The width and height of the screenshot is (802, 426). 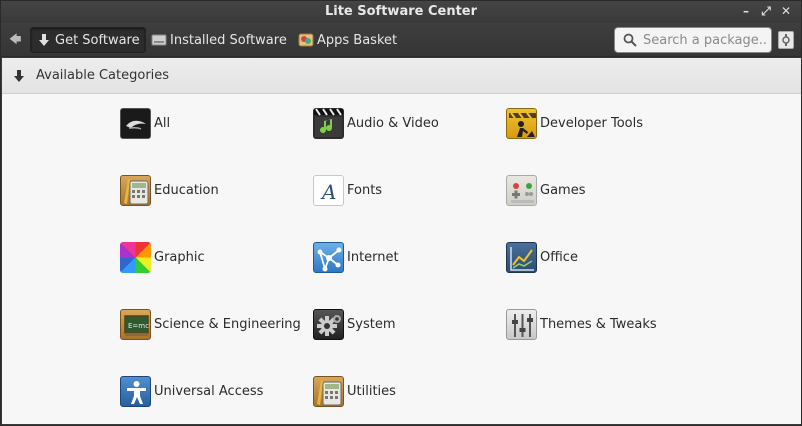 What do you see at coordinates (97, 40) in the screenshot?
I see `get-software-label: Get Software` at bounding box center [97, 40].